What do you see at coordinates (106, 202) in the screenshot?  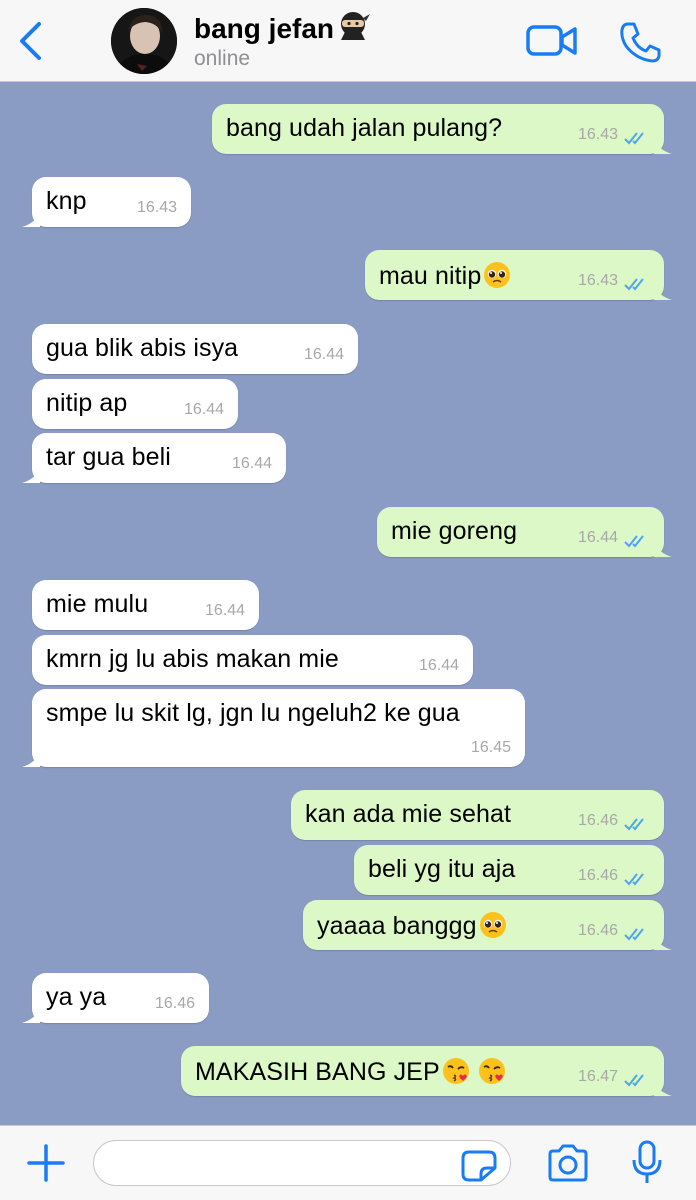 I see `message-incoming: knp 16.43` at bounding box center [106, 202].